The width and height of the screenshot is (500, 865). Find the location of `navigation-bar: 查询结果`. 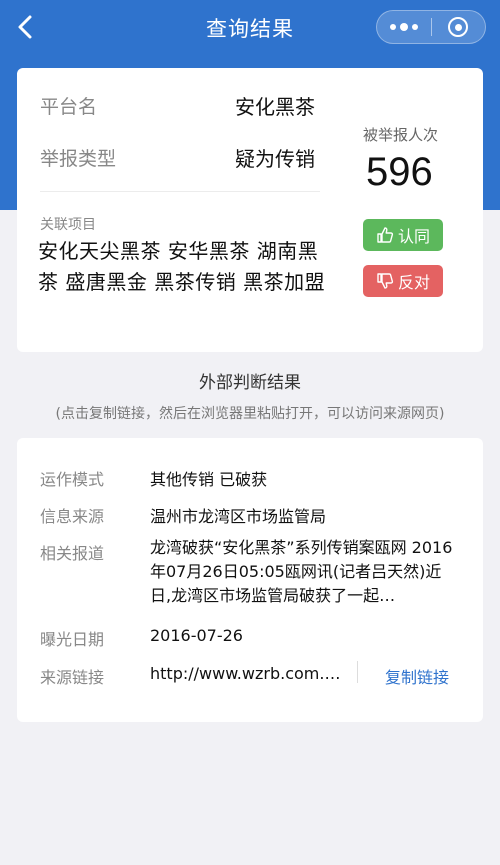

navigation-bar: 查询结果 is located at coordinates (250, 28).